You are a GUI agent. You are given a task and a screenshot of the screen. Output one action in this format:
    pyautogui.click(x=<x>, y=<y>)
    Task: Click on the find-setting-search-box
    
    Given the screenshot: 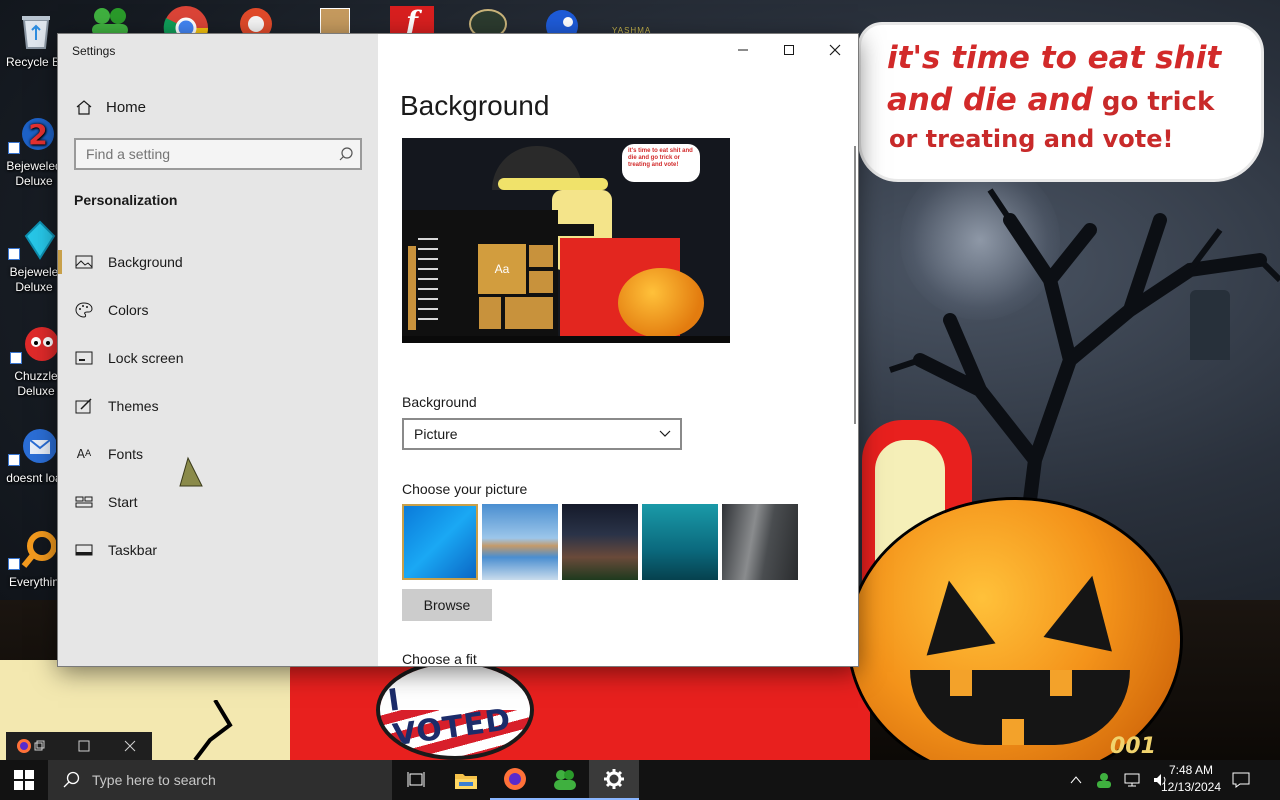 What is the action you would take?
    pyautogui.click(x=218, y=154)
    